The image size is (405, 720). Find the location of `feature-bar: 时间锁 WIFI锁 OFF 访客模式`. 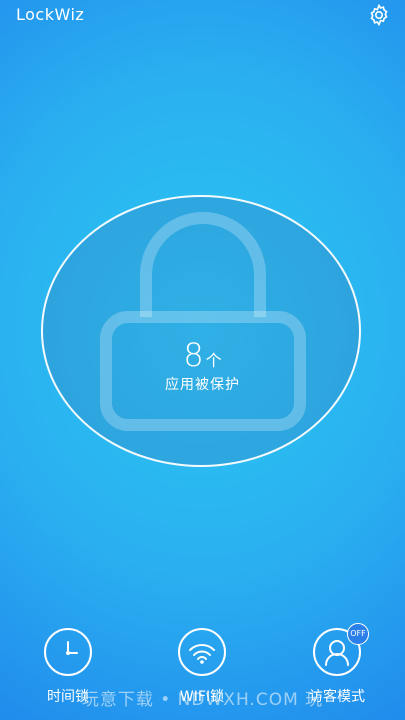

feature-bar: 时间锁 WIFI锁 OFF 访客模式 is located at coordinates (202, 671).